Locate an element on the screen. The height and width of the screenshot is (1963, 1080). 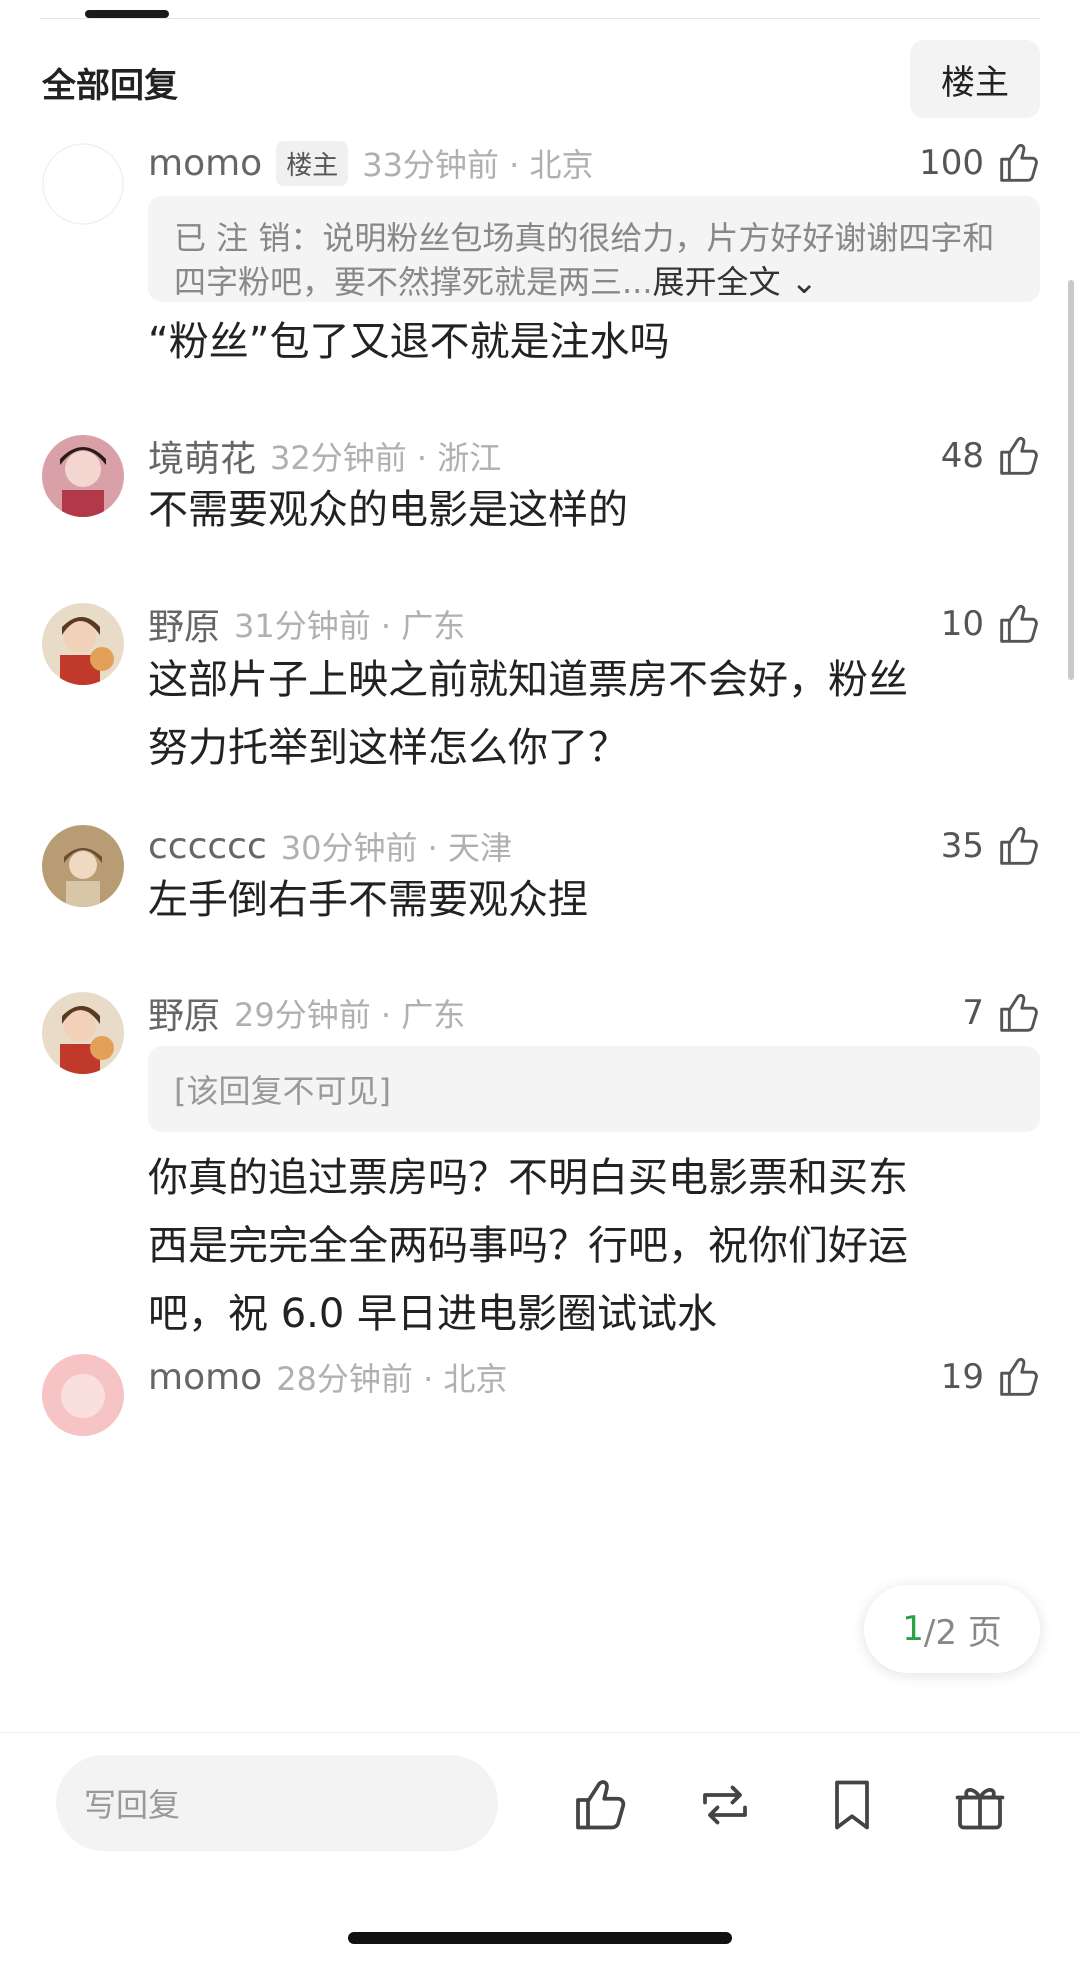
timestamp-location: 32分钟前 · 浙江 is located at coordinates (386, 458).